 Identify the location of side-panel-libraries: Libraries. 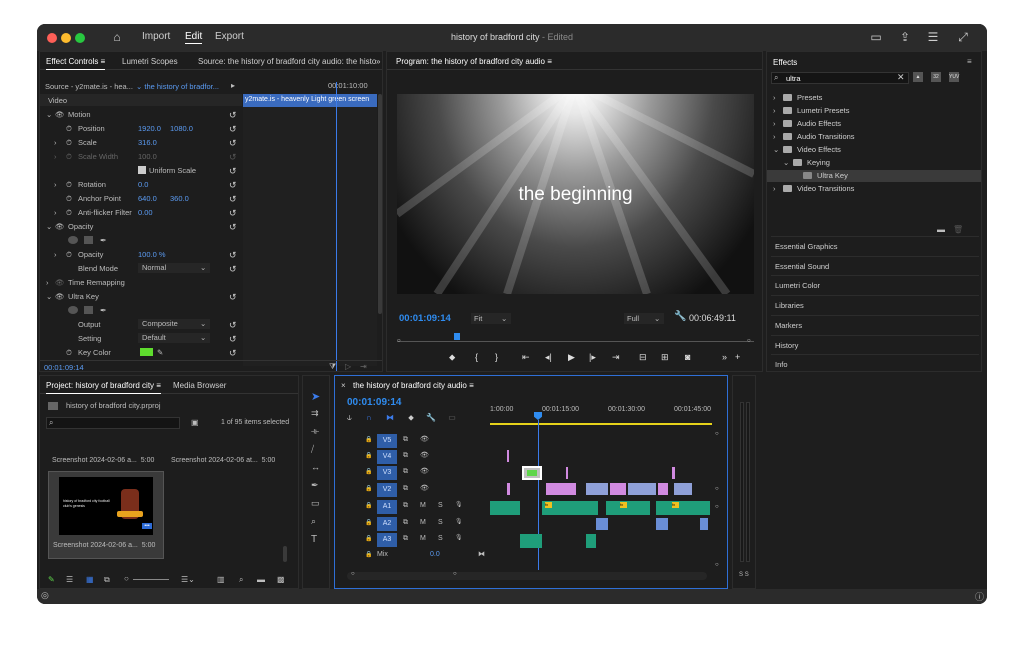
(789, 305).